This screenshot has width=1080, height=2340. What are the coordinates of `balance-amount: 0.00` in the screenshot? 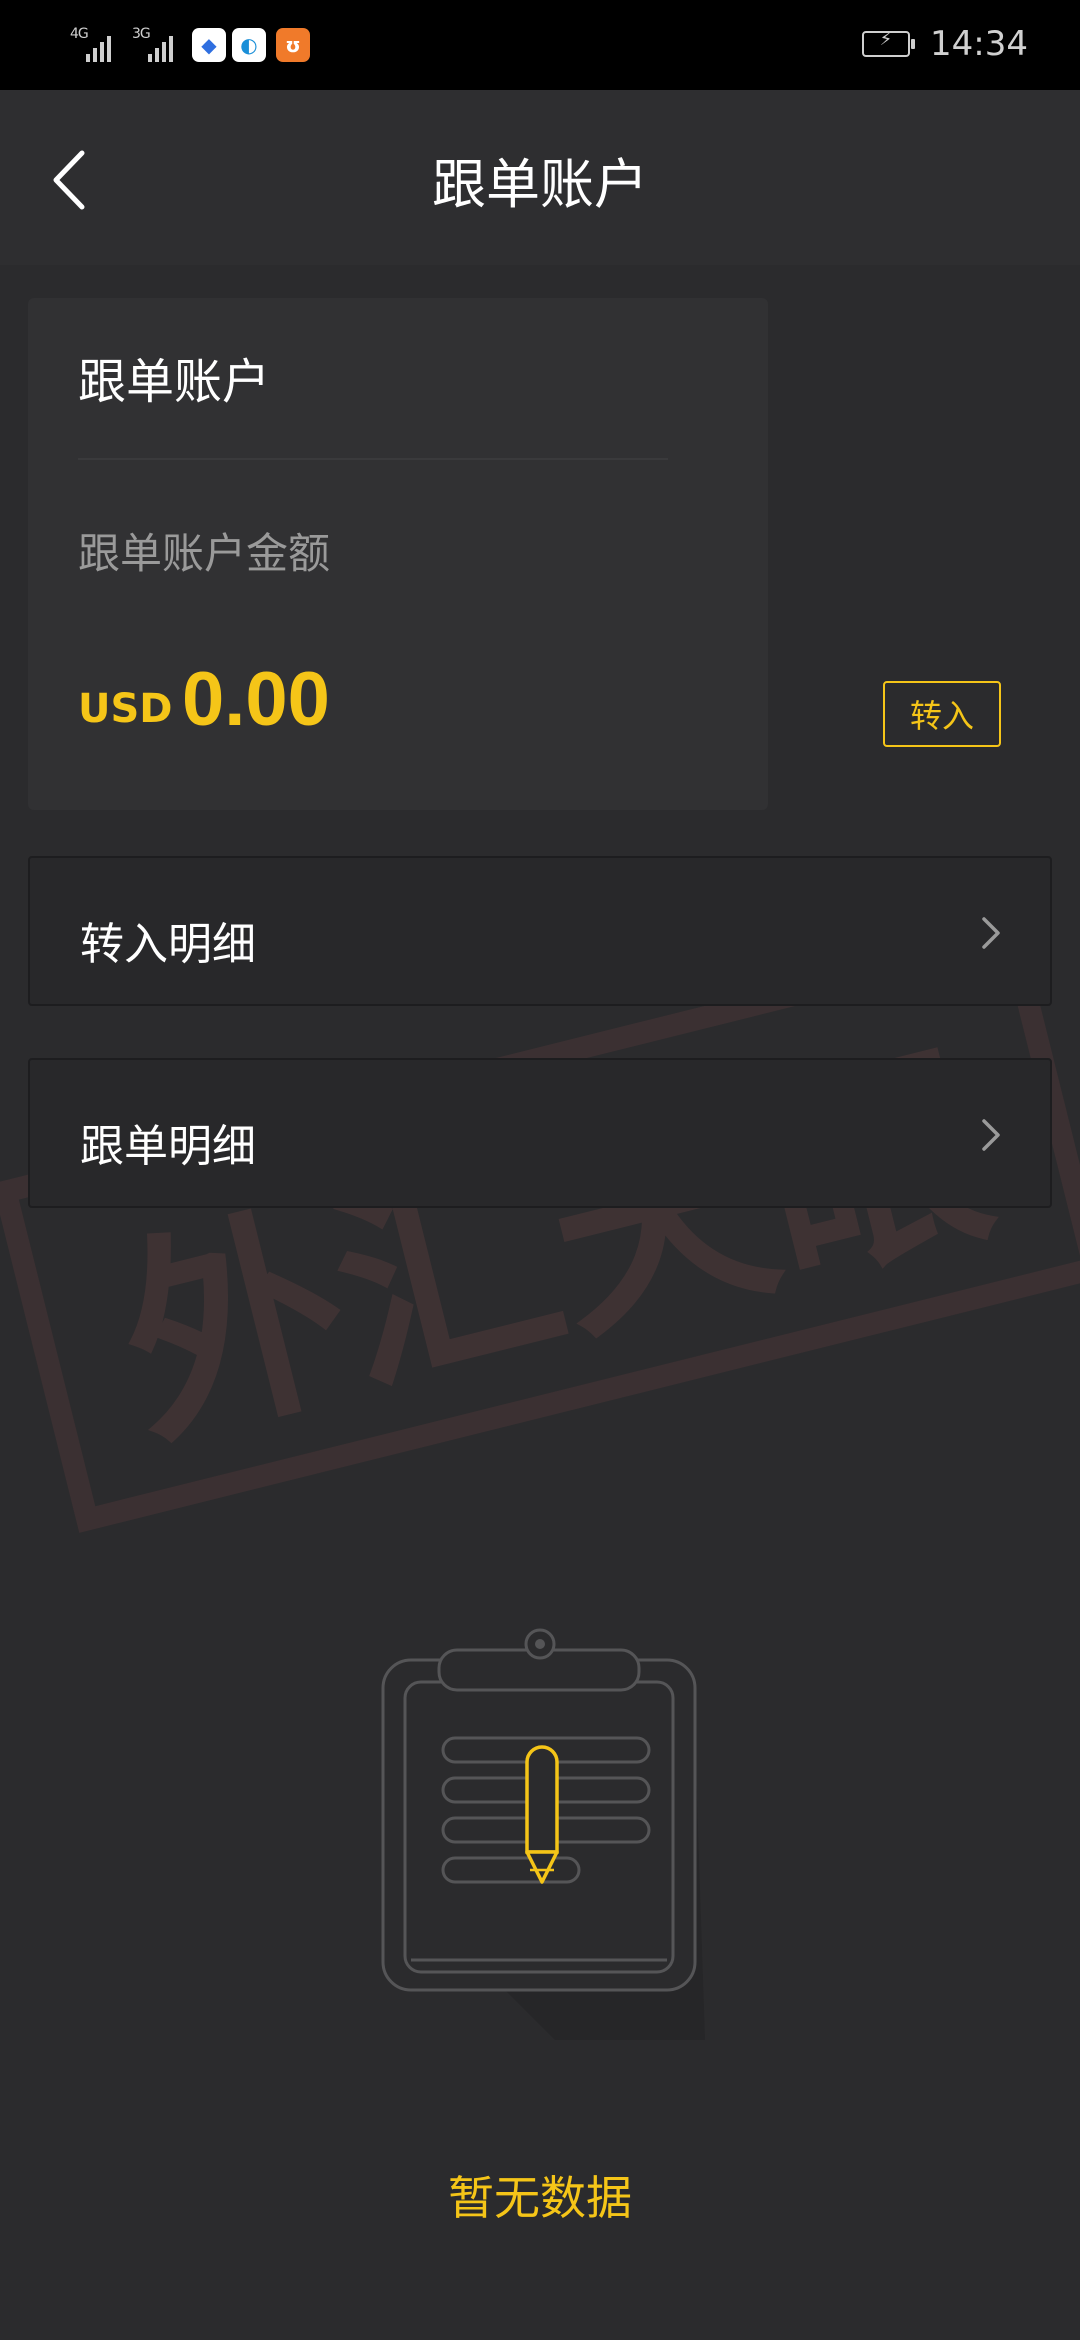 It's located at (256, 699).